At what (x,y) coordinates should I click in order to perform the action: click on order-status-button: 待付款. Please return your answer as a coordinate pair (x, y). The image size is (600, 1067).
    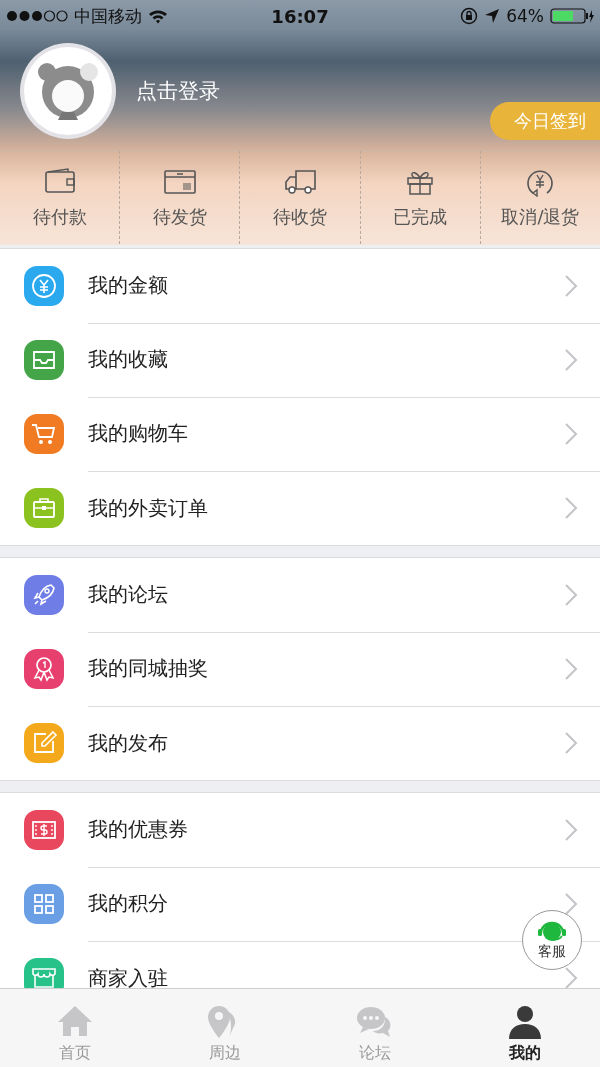
    Looking at the image, I should click on (60, 197).